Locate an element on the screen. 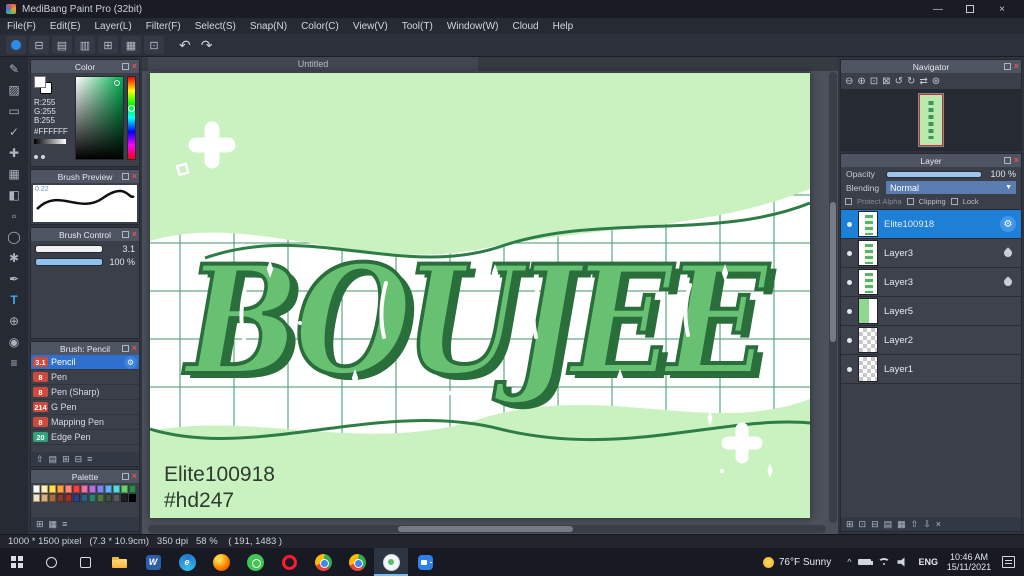 This screenshot has width=1024, height=576. brush-row: 3.1 Pencil ⚙ is located at coordinates (85, 362).